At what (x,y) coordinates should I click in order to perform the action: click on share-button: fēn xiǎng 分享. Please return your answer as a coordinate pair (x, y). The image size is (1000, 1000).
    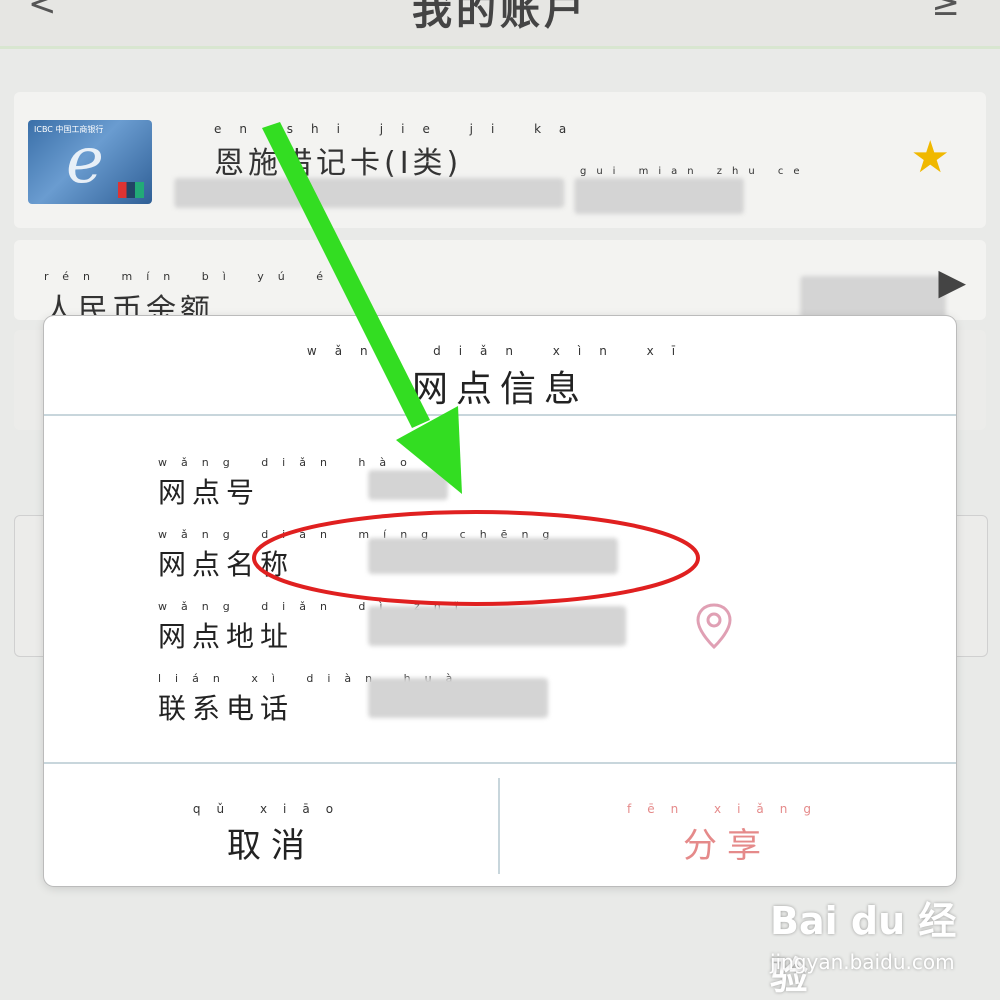
    Looking at the image, I should click on (727, 825).